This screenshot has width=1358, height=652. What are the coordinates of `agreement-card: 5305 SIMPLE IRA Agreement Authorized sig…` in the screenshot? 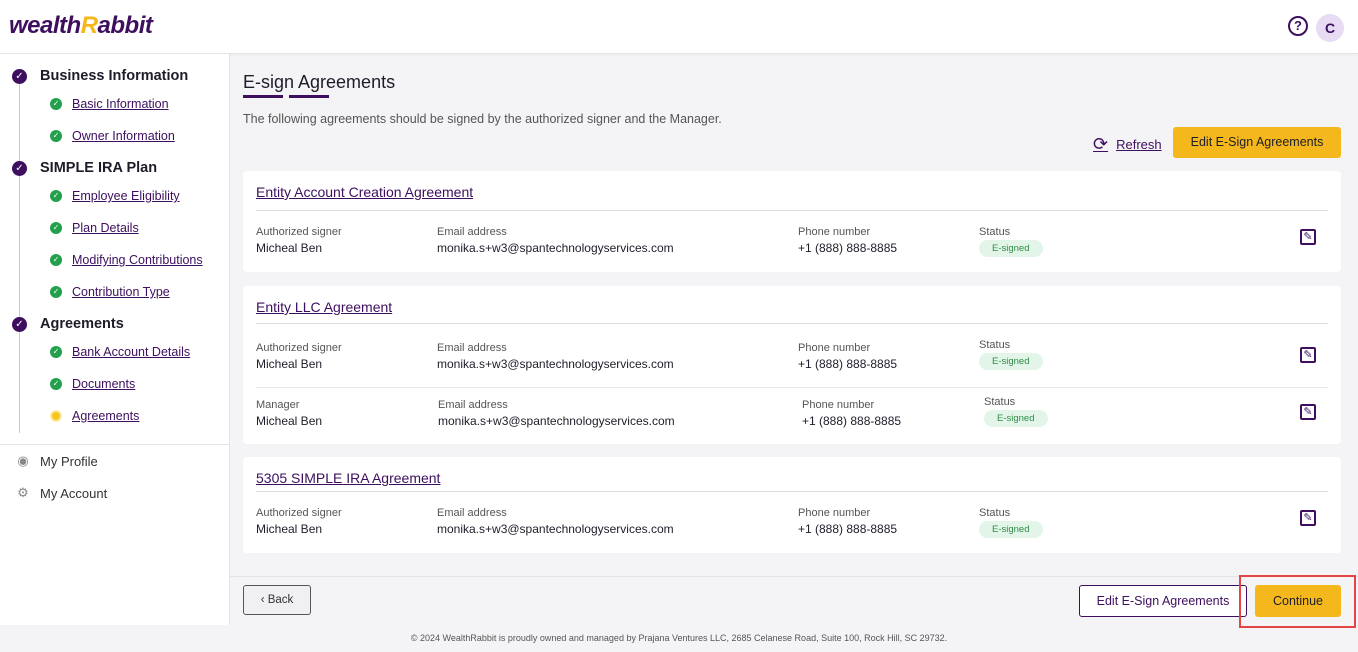 It's located at (792, 505).